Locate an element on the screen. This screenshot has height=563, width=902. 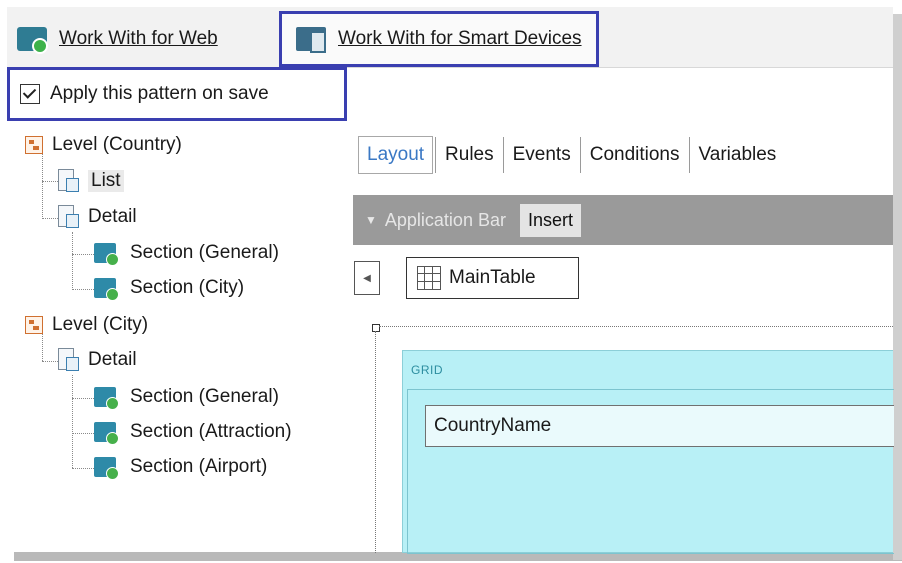
tree-item-level-city: Level (City) is located at coordinates (86, 325).